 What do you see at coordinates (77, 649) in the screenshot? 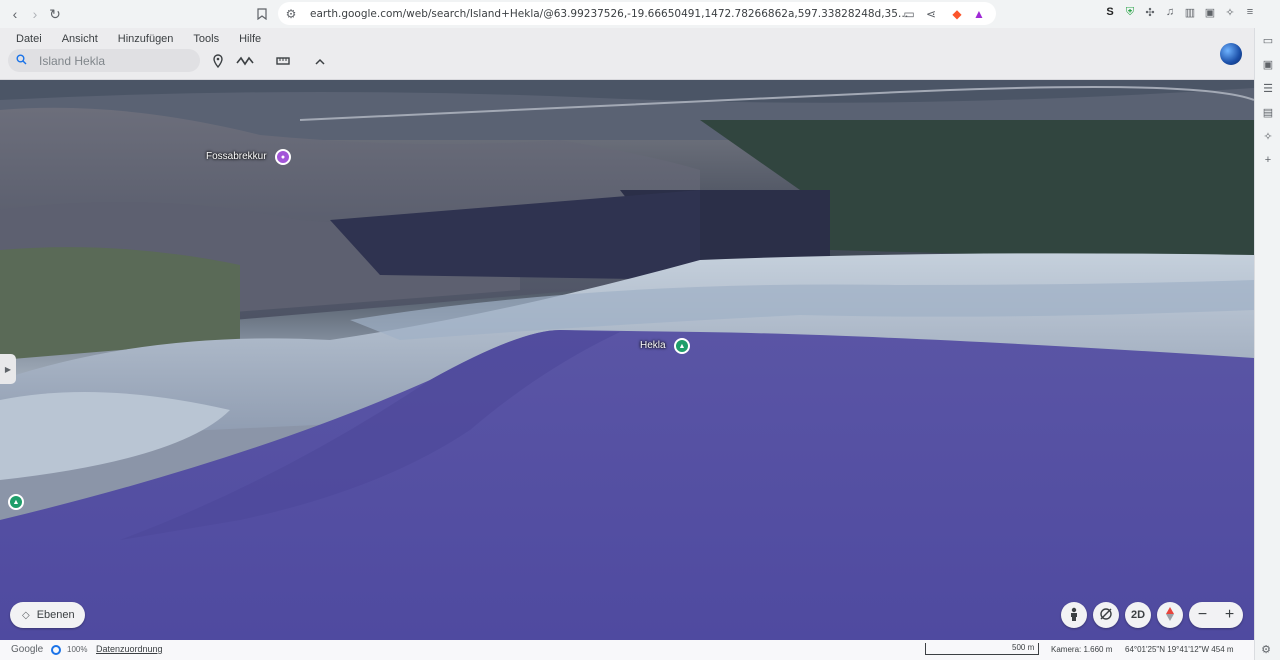
I see `load-percent: 100%` at bounding box center [77, 649].